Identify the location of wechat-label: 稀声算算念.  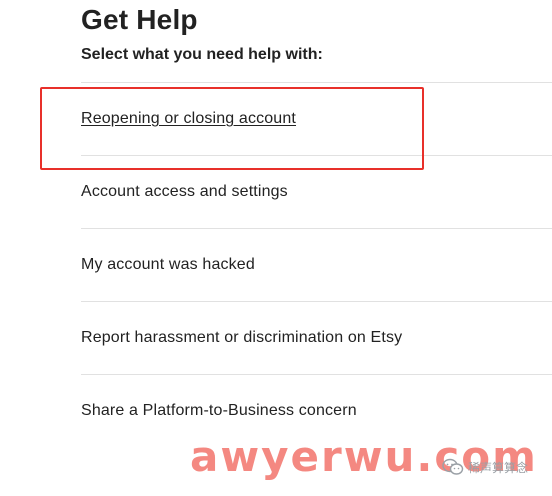
(498, 467).